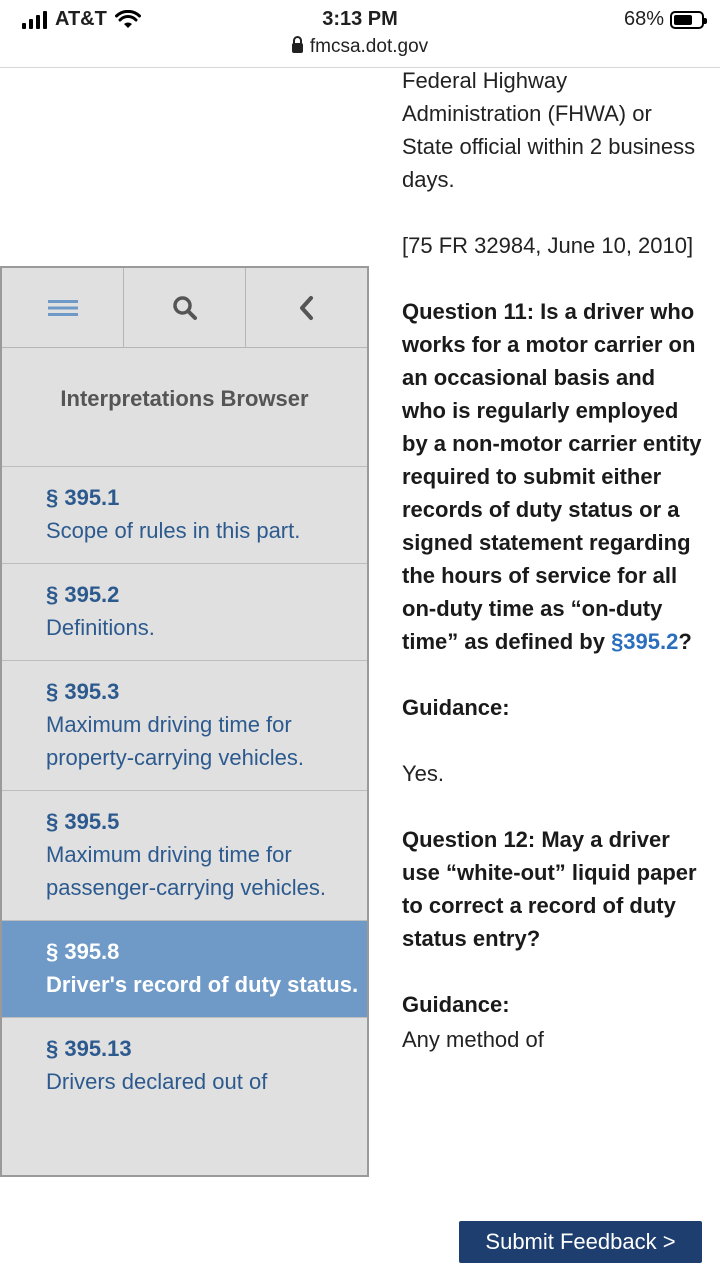 The width and height of the screenshot is (720, 1280). I want to click on battery-area: 68%, so click(665, 19).